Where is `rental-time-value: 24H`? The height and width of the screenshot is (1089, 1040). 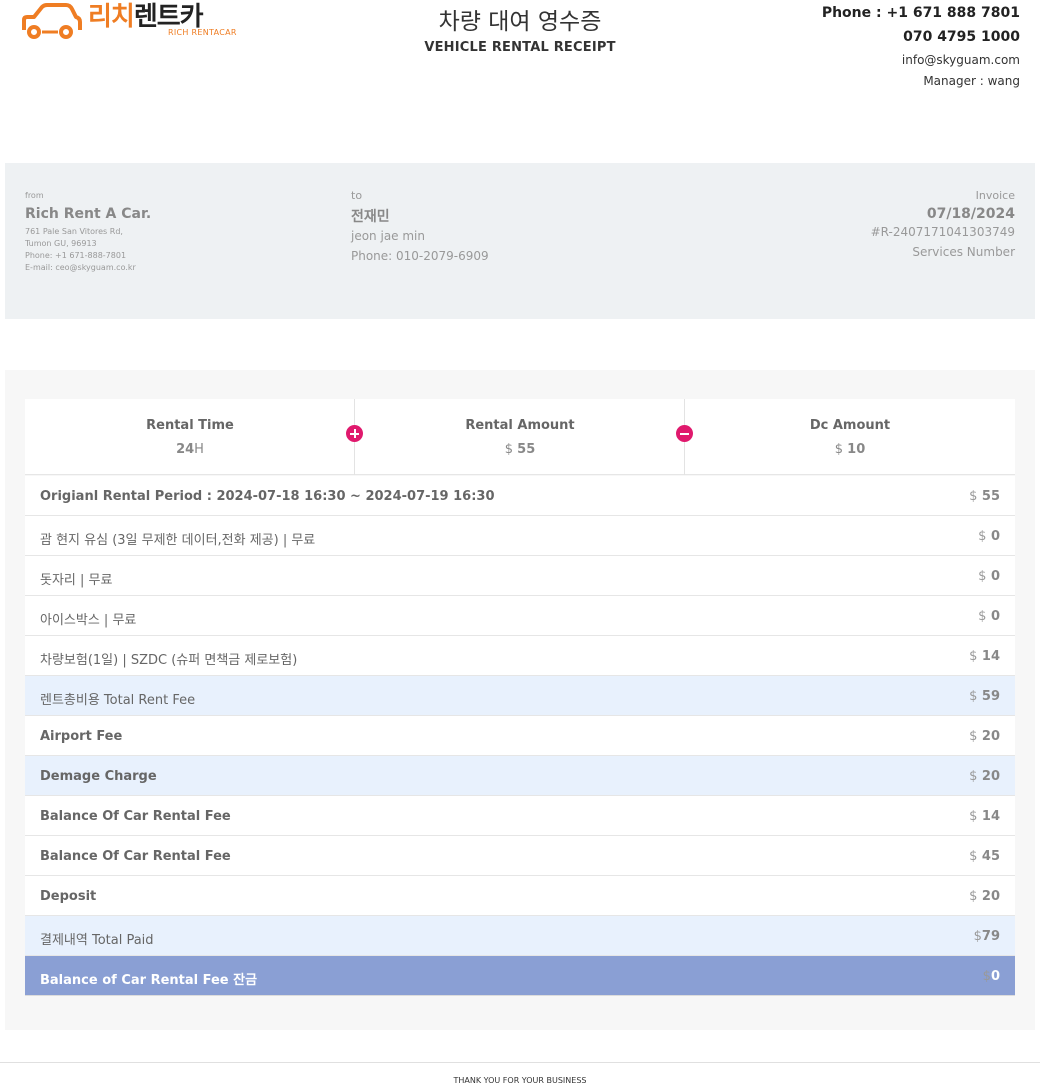 rental-time-value: 24H is located at coordinates (190, 449).